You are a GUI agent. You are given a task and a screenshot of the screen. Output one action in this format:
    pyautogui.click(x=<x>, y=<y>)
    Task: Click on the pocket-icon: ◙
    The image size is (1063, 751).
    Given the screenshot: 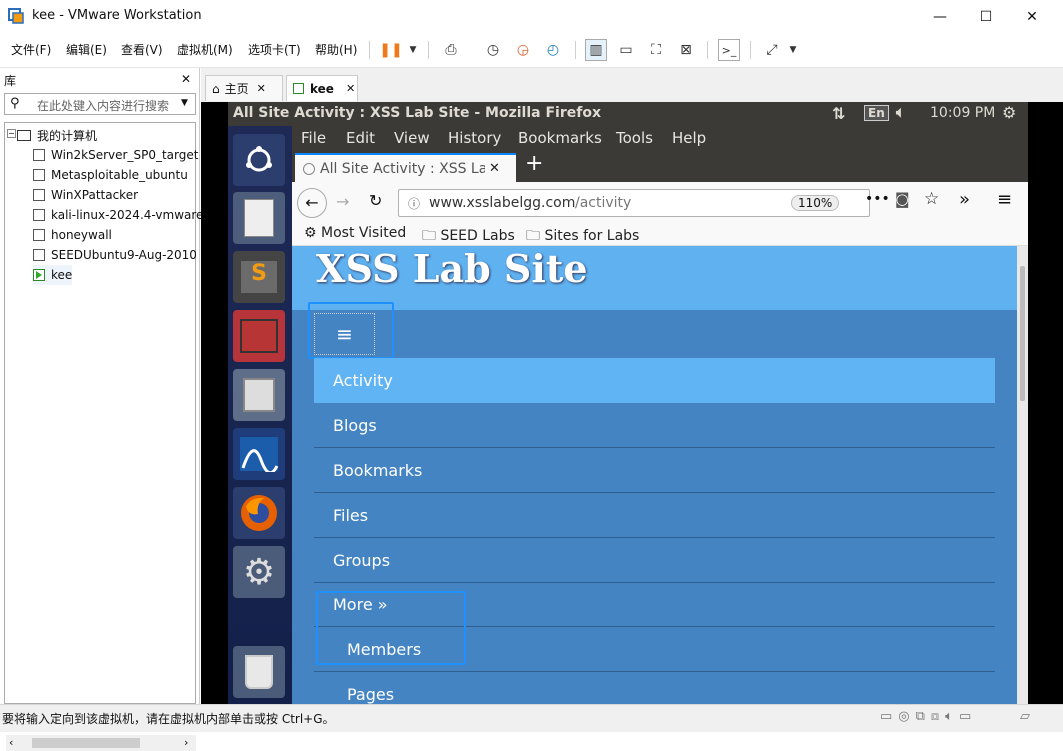 What is the action you would take?
    pyautogui.click(x=902, y=199)
    